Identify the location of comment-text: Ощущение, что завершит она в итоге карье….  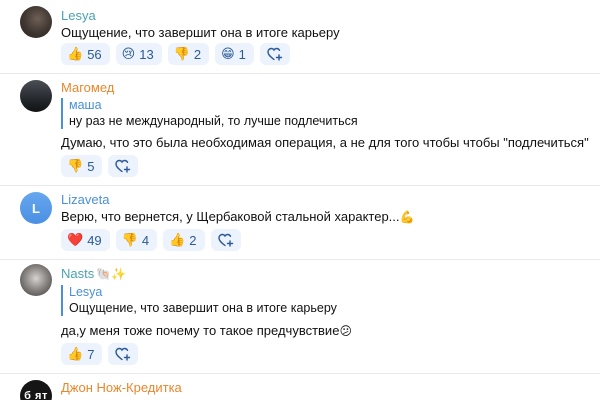
(200, 32).